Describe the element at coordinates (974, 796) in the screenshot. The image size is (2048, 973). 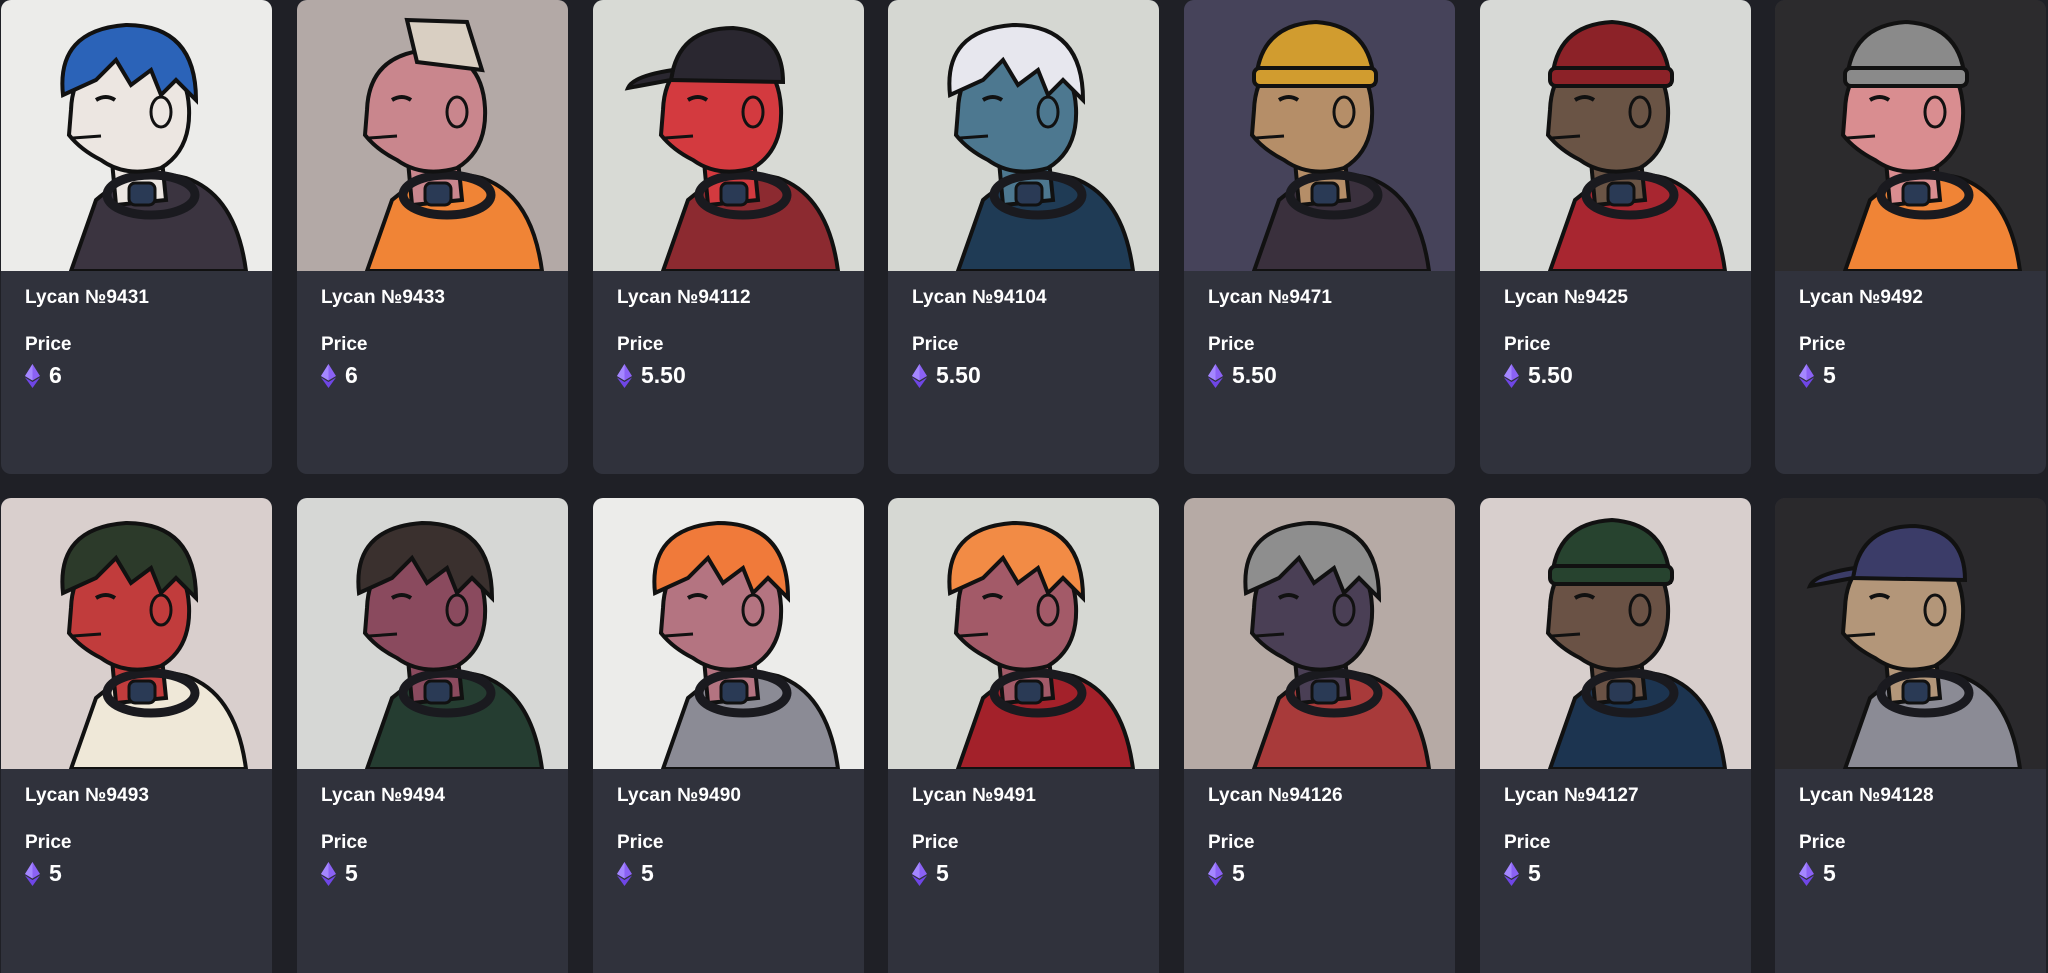
I see `nft-title: Lycan №9491` at that location.